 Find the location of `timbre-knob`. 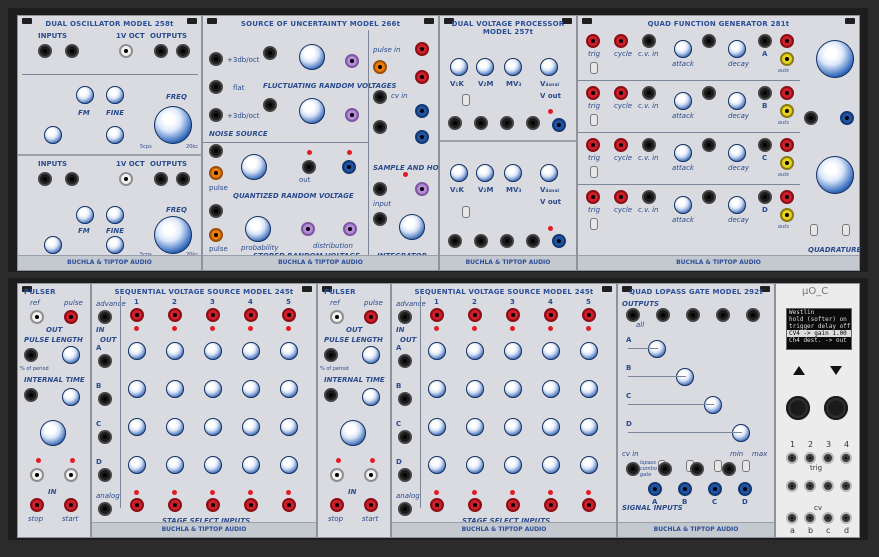

timbre-knob is located at coordinates (115, 245).